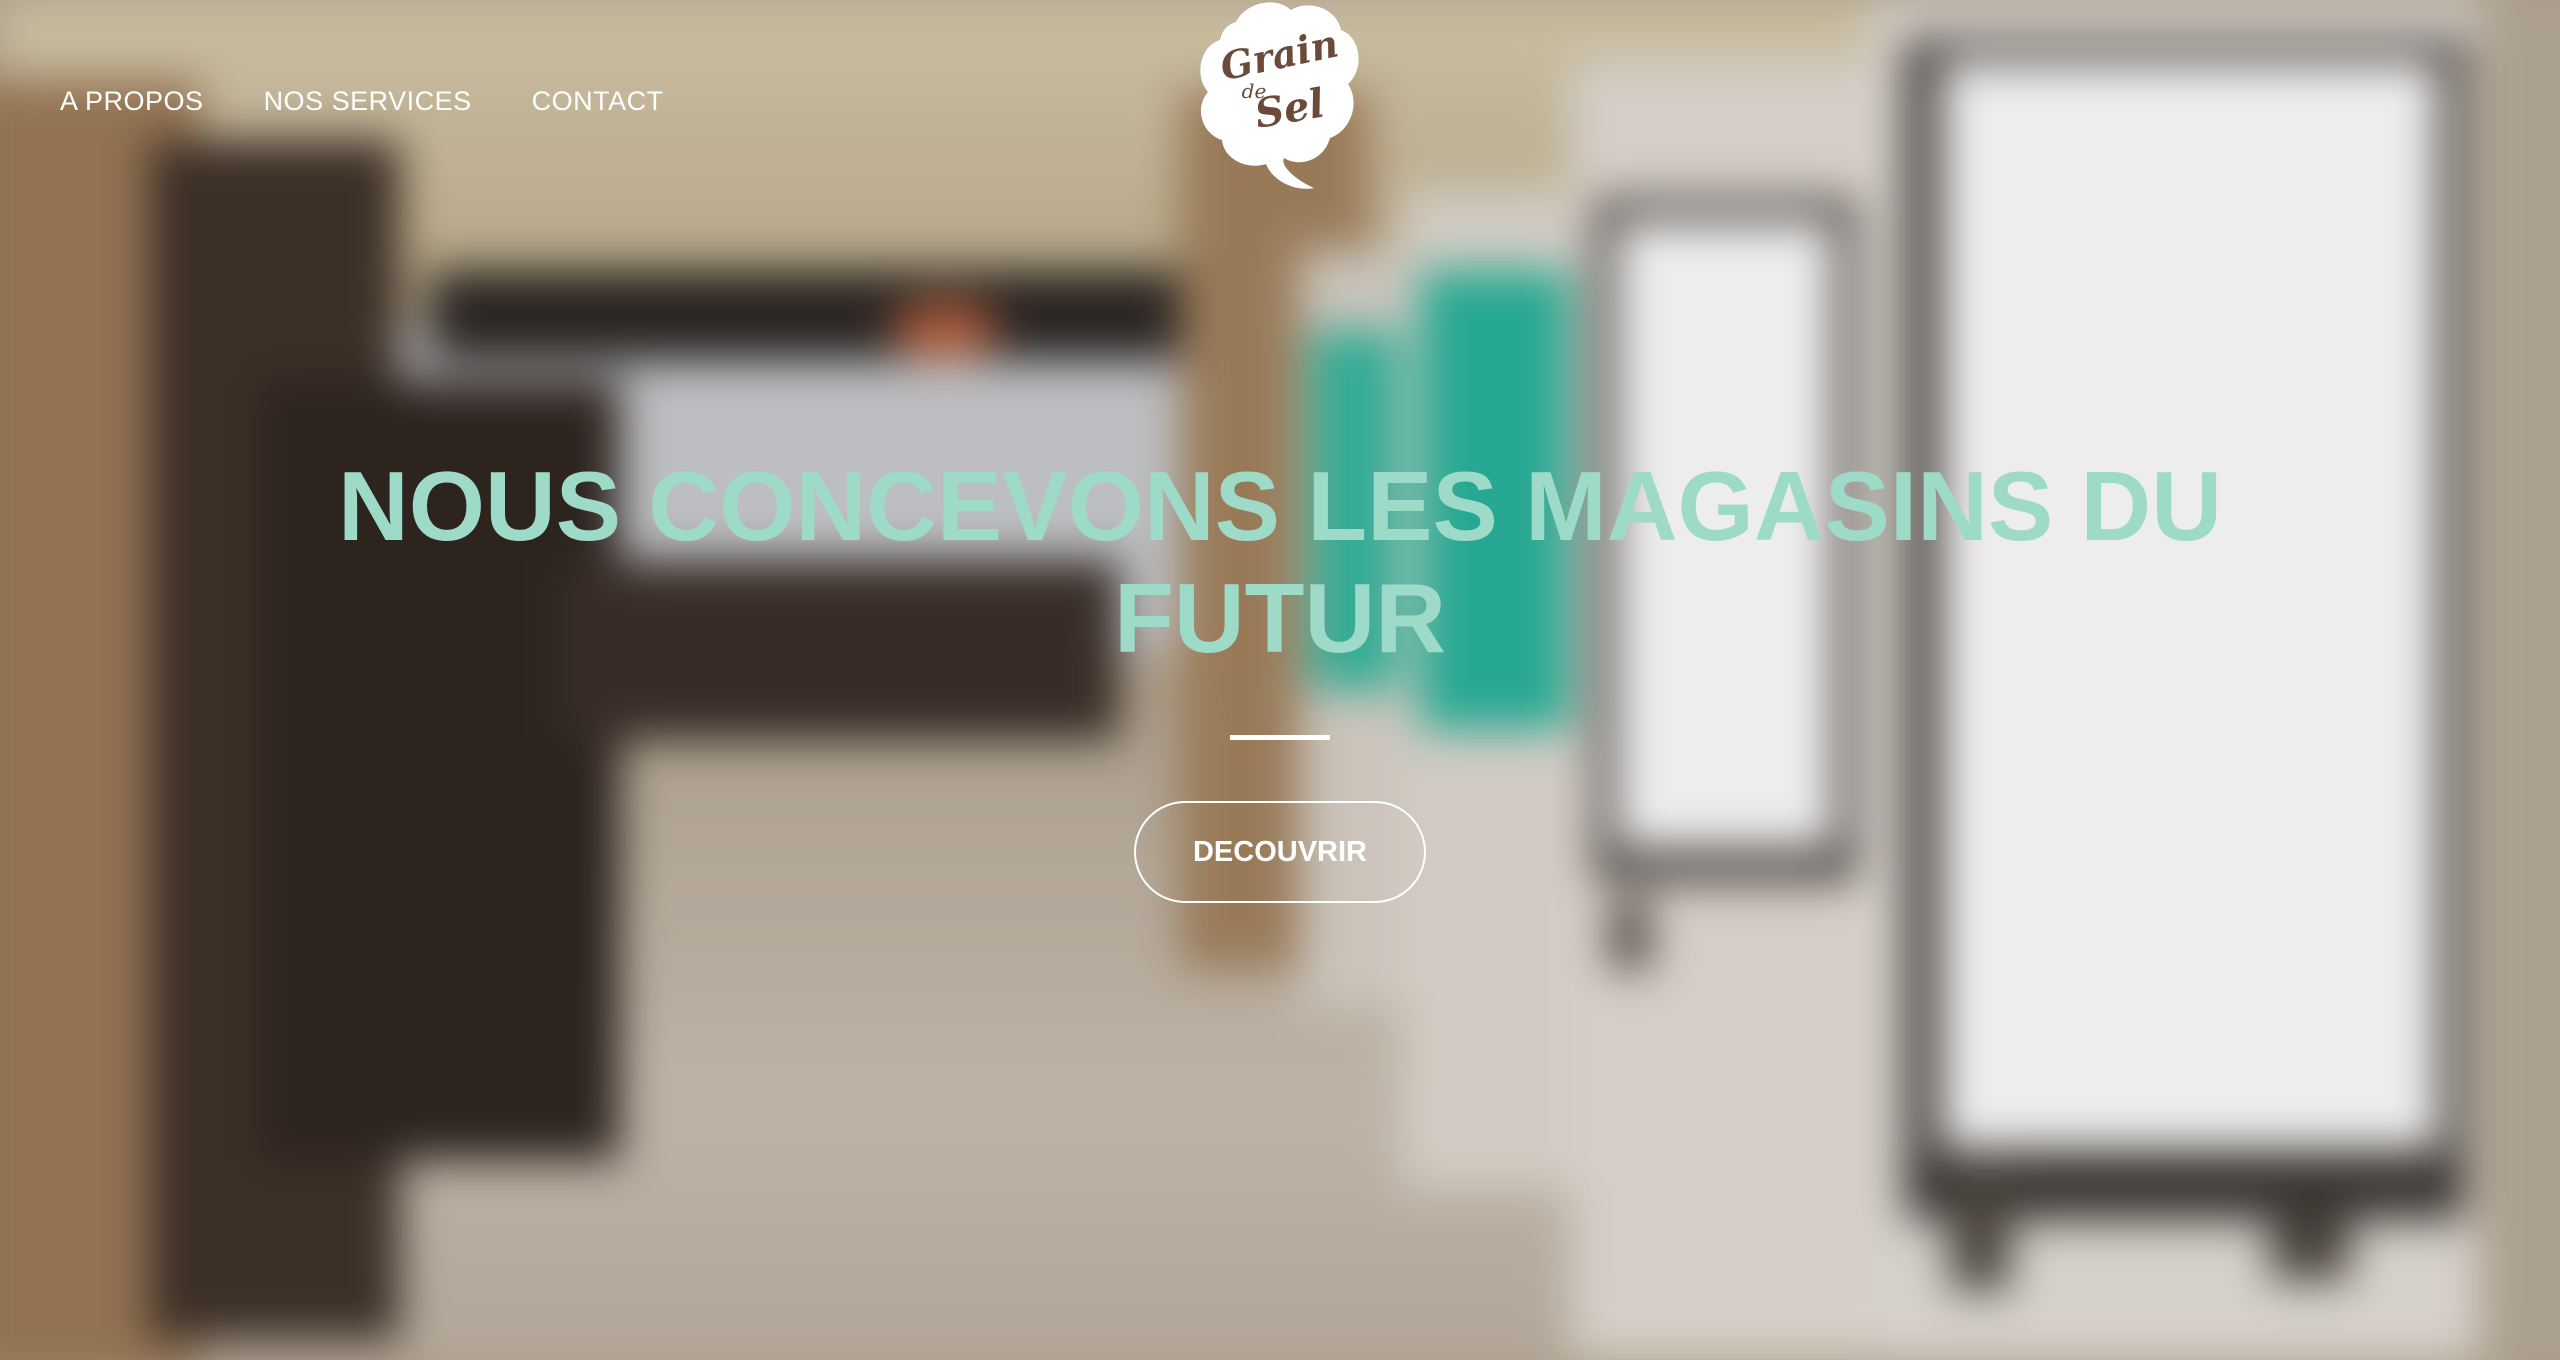 This screenshot has height=1360, width=2560. I want to click on headline-divider, so click(1280, 737).